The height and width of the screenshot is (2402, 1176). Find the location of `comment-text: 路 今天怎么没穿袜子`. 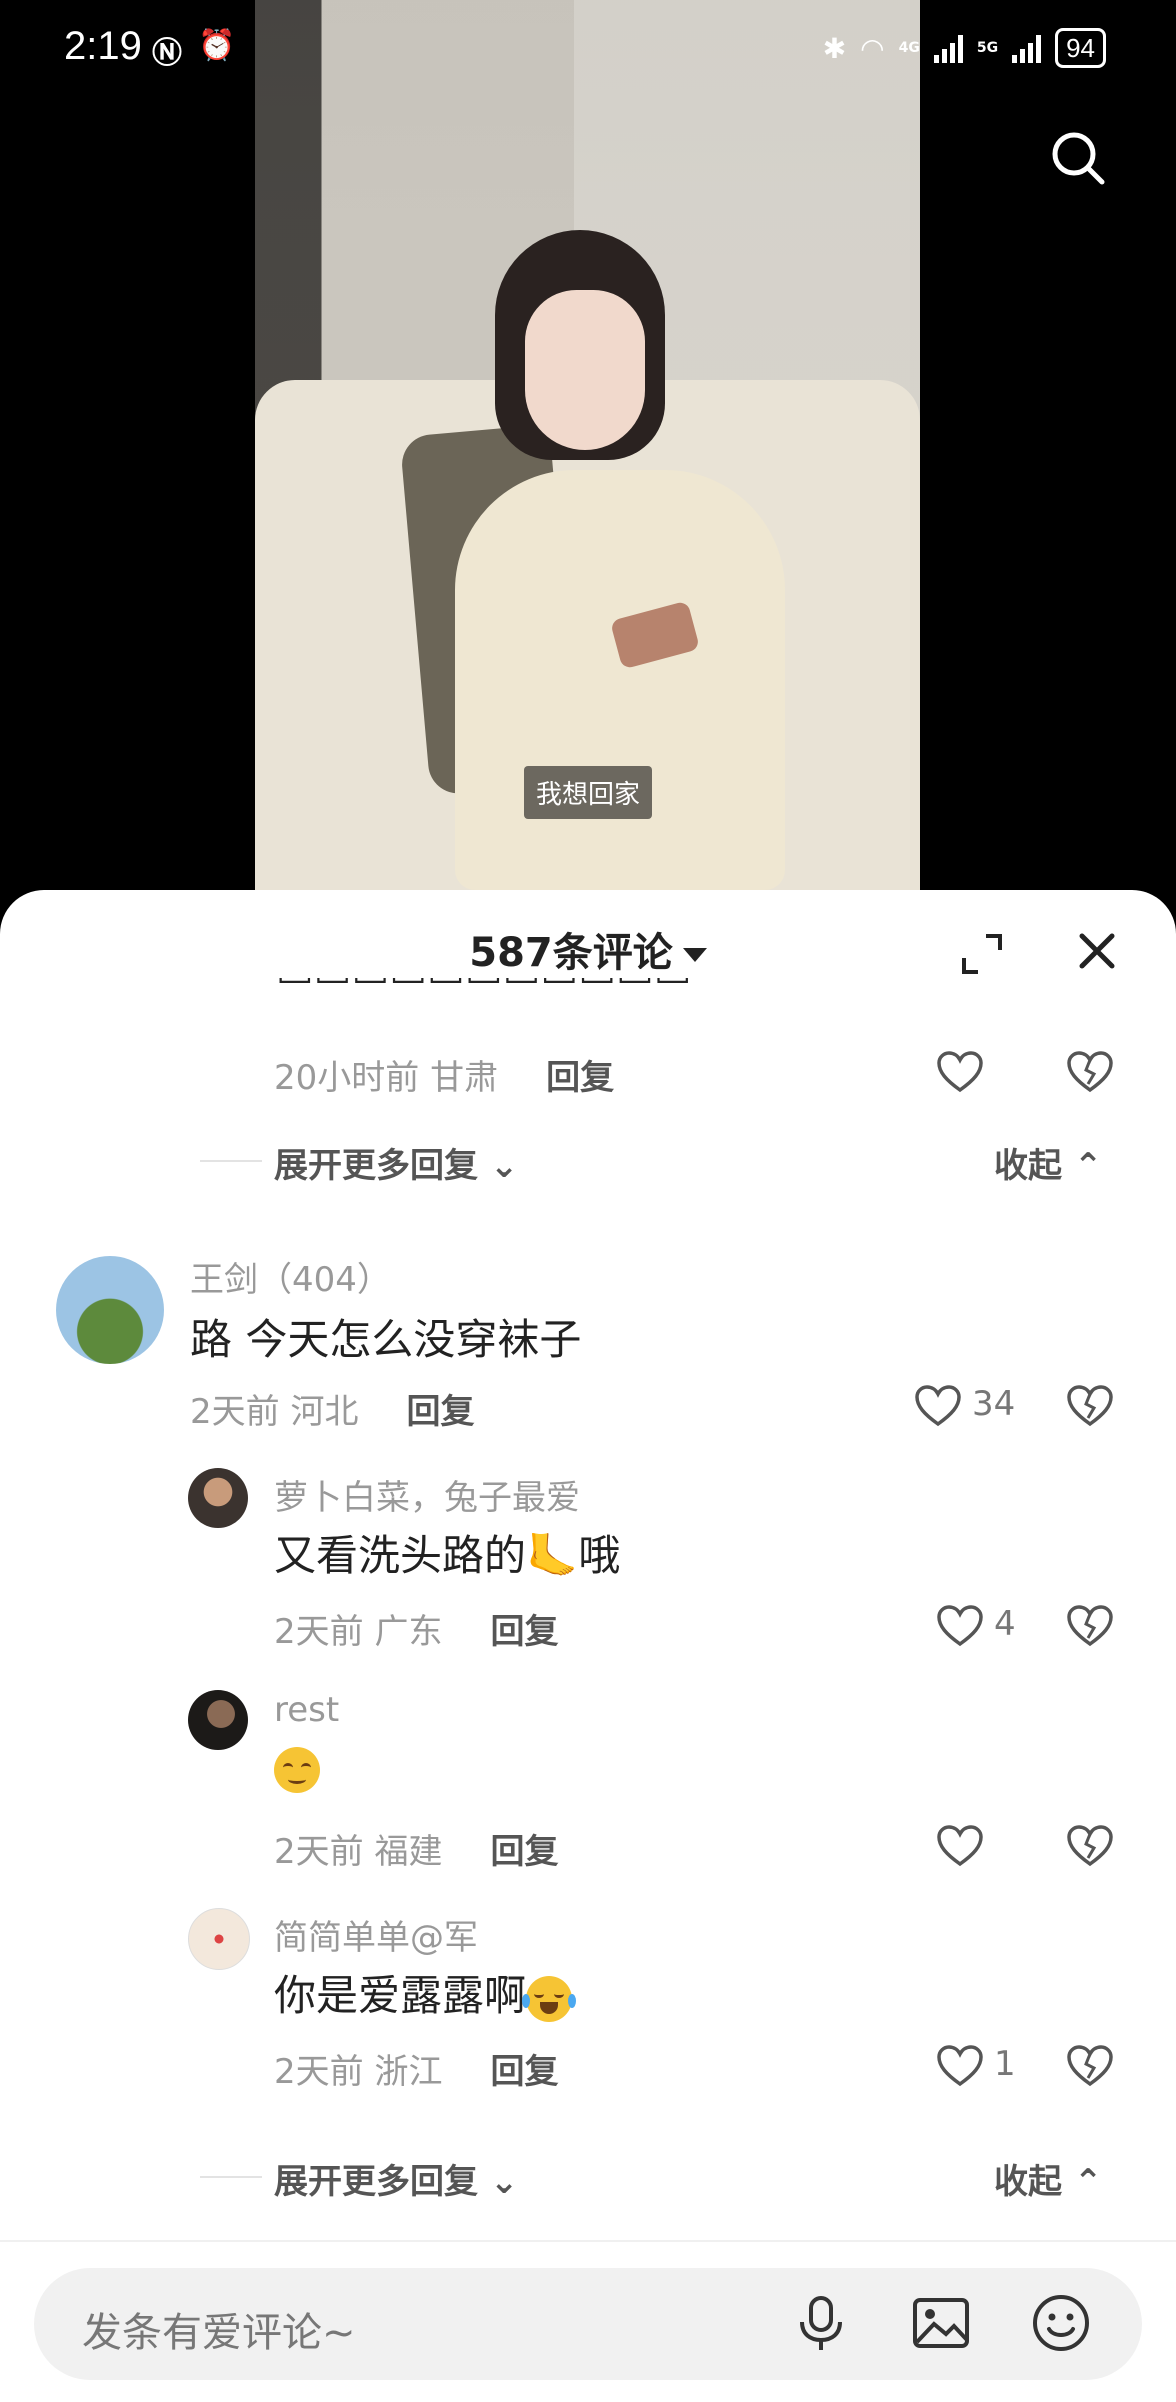

comment-text: 路 今天怎么没穿袜子 is located at coordinates (386, 1339).